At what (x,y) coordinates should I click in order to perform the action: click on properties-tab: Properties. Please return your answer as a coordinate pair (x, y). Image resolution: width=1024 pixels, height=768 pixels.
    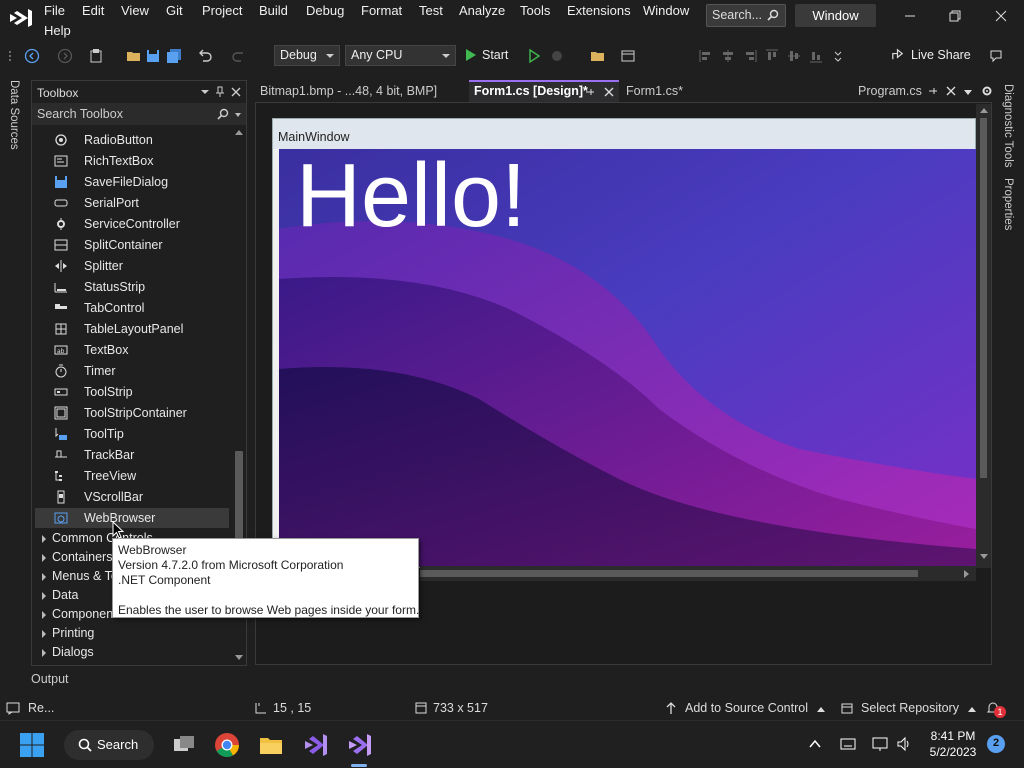
    Looking at the image, I should click on (1008, 204).